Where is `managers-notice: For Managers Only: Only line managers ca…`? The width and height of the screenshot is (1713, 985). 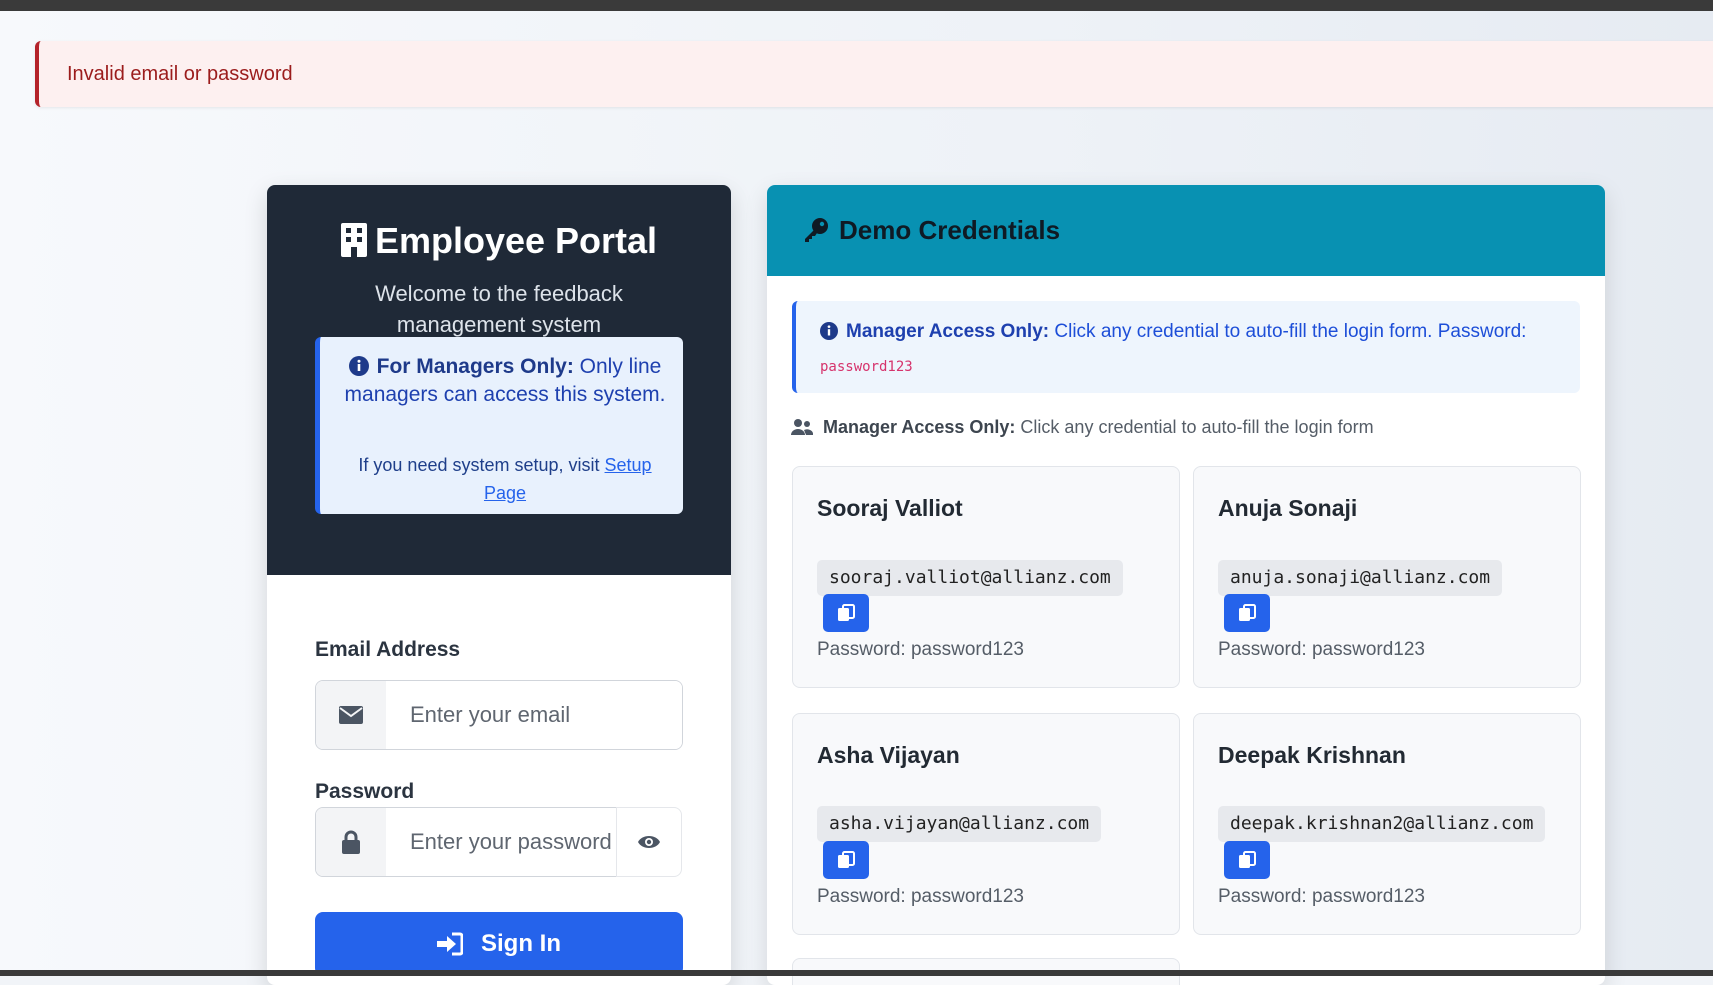
managers-notice: For Managers Only: Only line managers ca… is located at coordinates (499, 425).